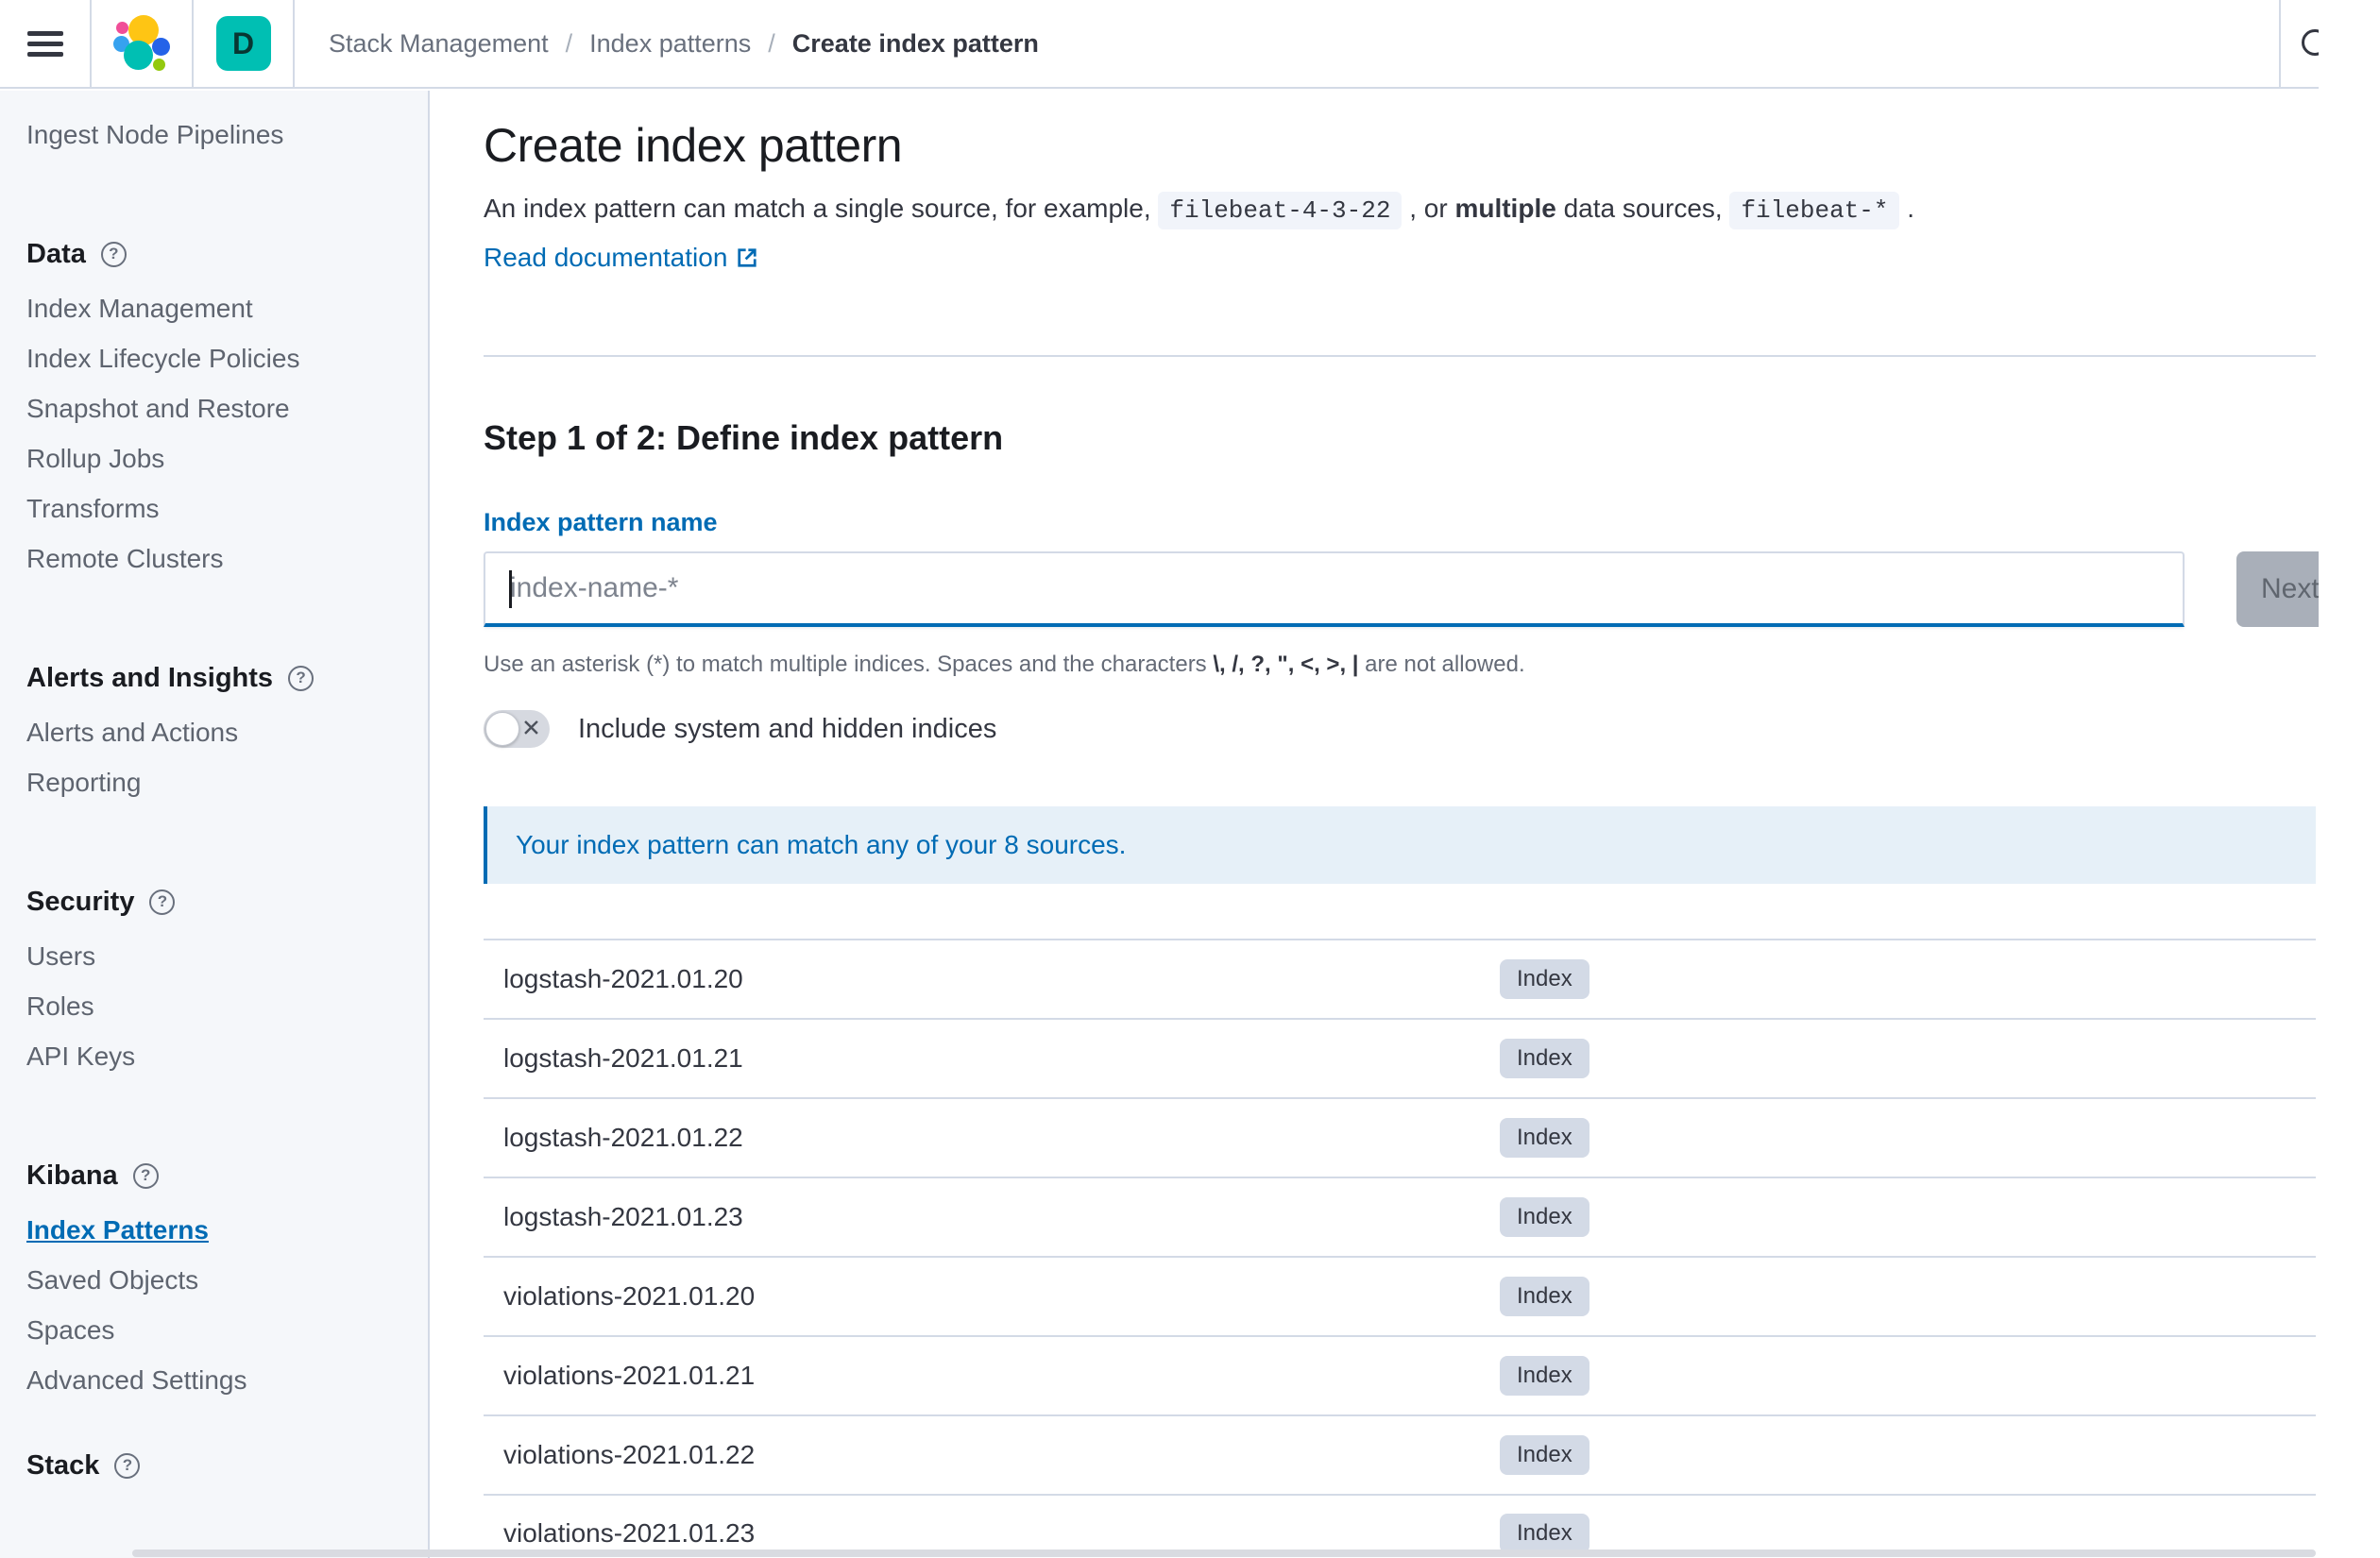  What do you see at coordinates (1400, 1454) in the screenshot?
I see `source-row: violations-2021.01.22 Index` at bounding box center [1400, 1454].